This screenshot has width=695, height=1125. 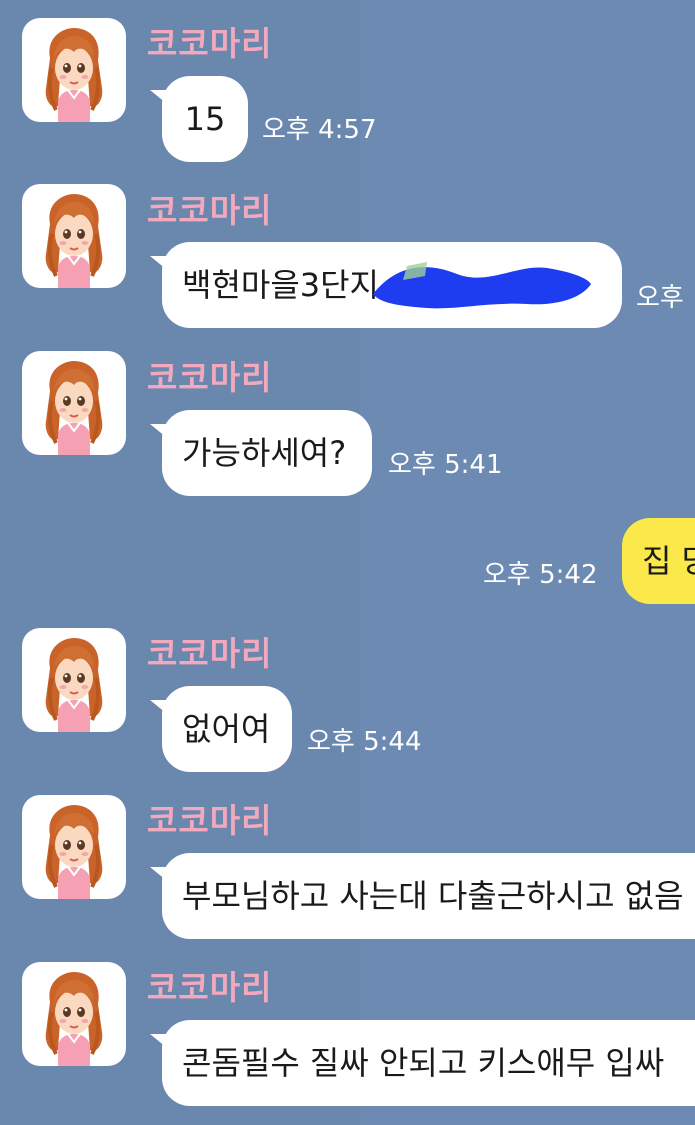 I want to click on redaction-scribble, so click(x=482, y=285).